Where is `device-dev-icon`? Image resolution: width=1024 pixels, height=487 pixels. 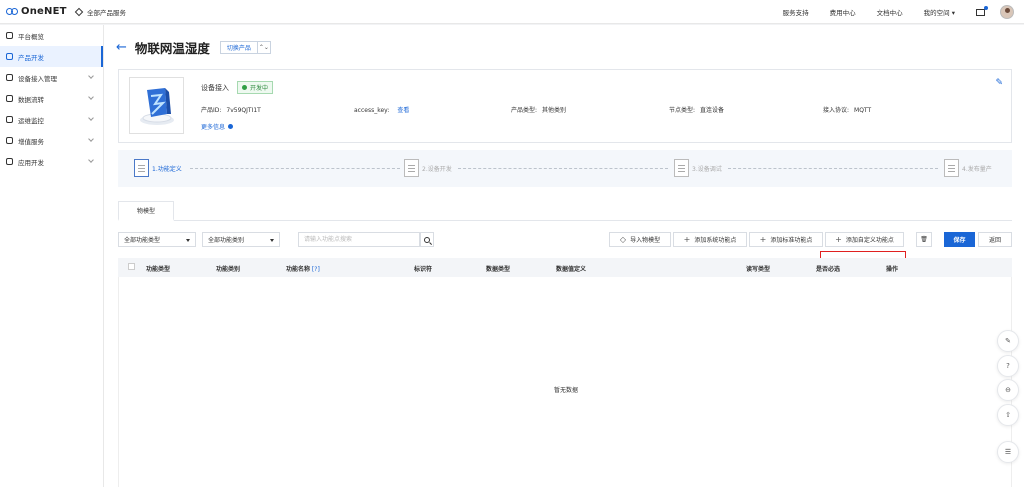
device-dev-icon is located at coordinates (411, 168).